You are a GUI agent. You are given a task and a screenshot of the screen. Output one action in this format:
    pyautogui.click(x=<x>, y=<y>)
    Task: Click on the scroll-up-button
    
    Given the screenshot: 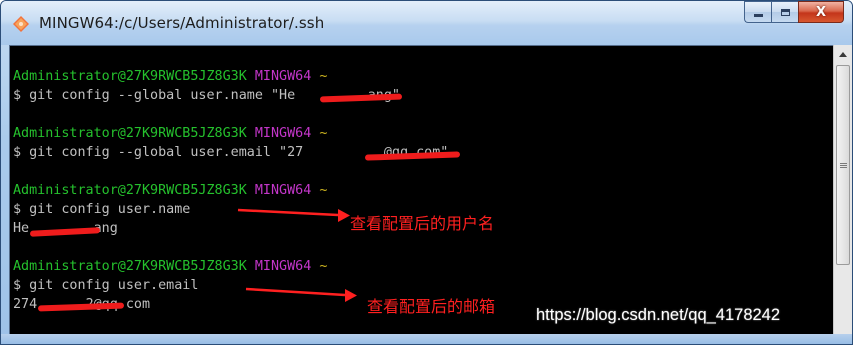 What is the action you would take?
    pyautogui.click(x=843, y=54)
    